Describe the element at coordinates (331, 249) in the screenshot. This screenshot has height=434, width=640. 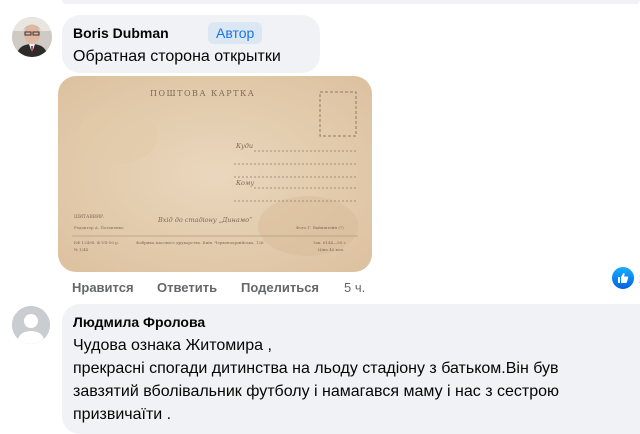
I see `postcard-price: Ціна 40 коп.` at that location.